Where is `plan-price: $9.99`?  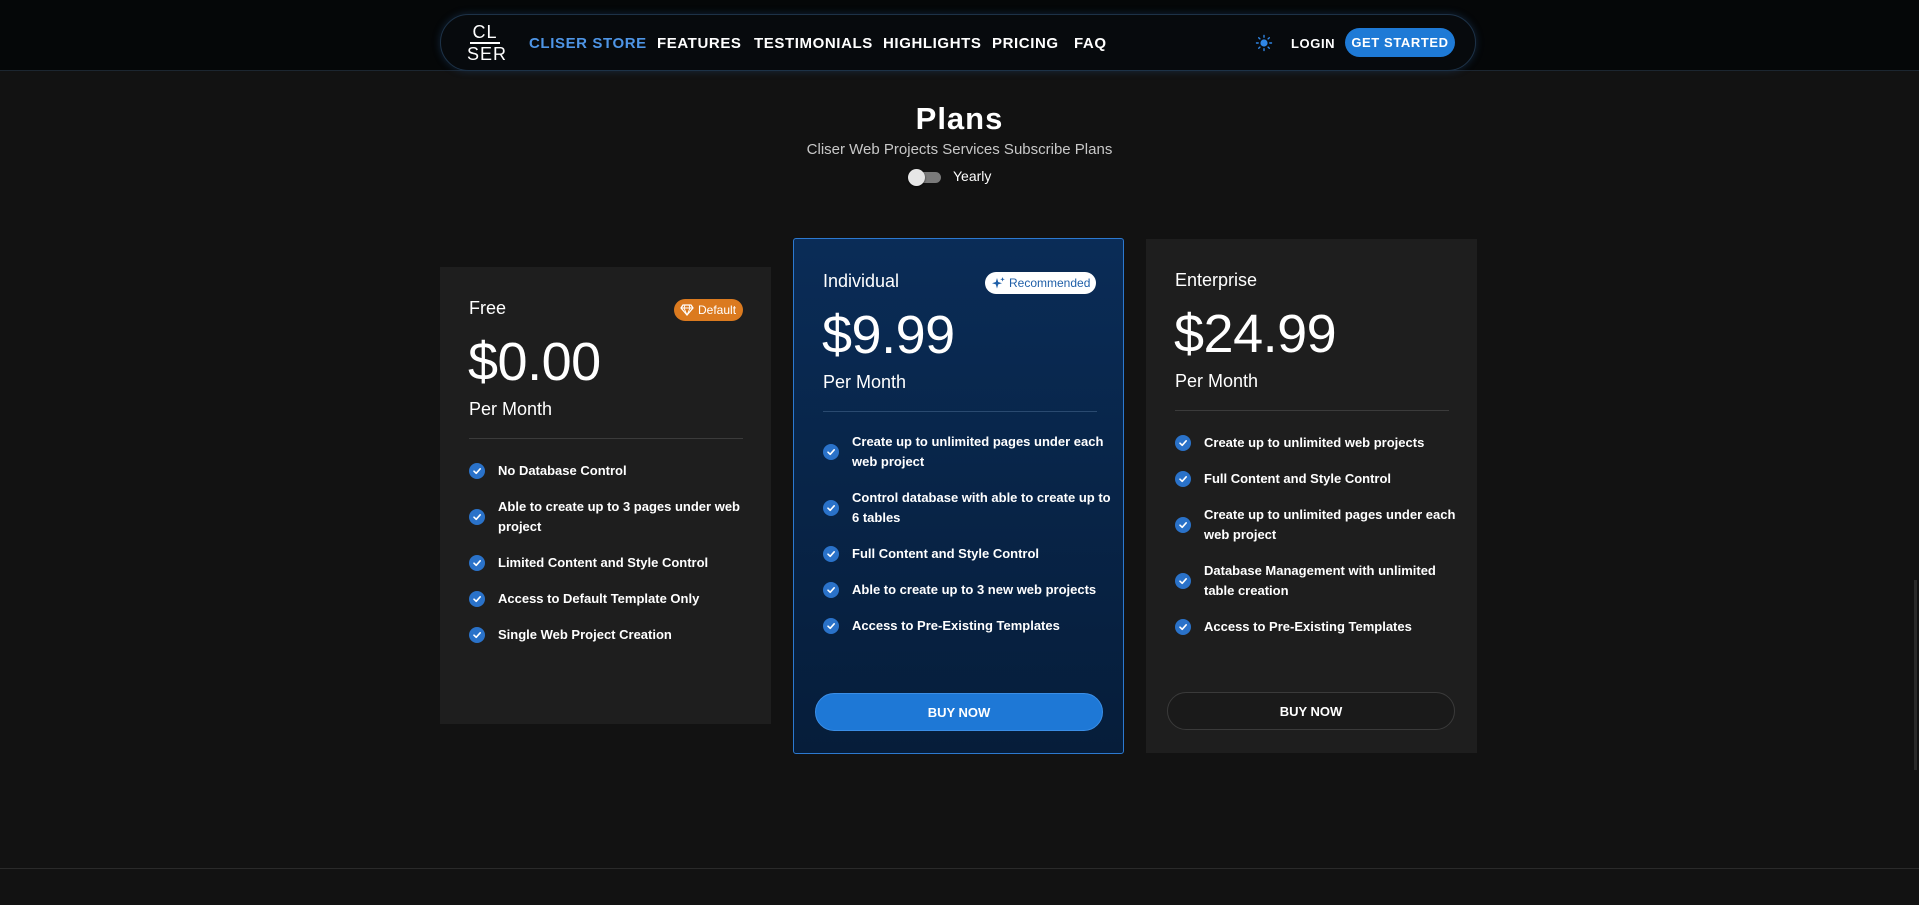 plan-price: $9.99 is located at coordinates (888, 335).